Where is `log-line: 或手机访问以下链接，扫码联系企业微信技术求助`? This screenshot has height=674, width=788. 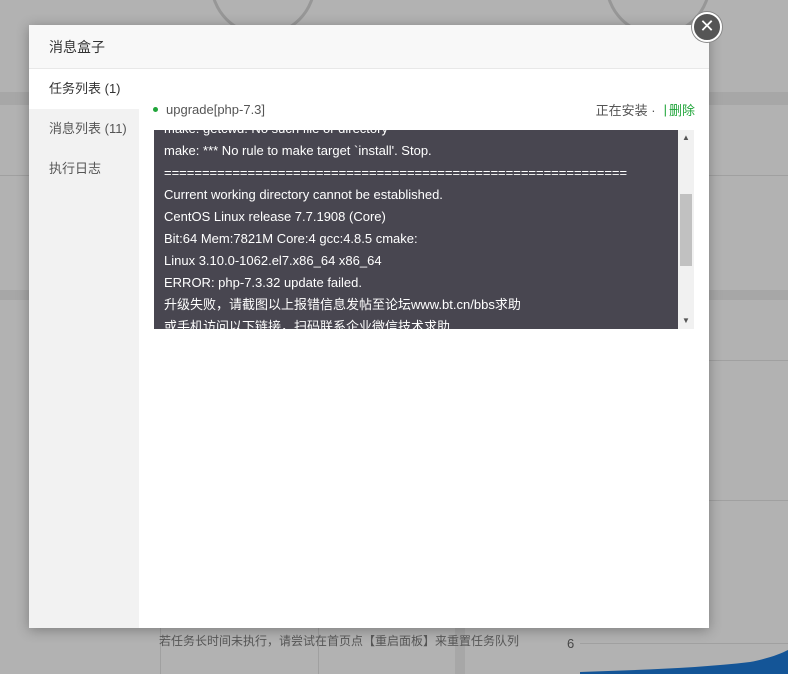
log-line: 或手机访问以下链接，扫码联系企业微信技术求助 is located at coordinates (307, 324).